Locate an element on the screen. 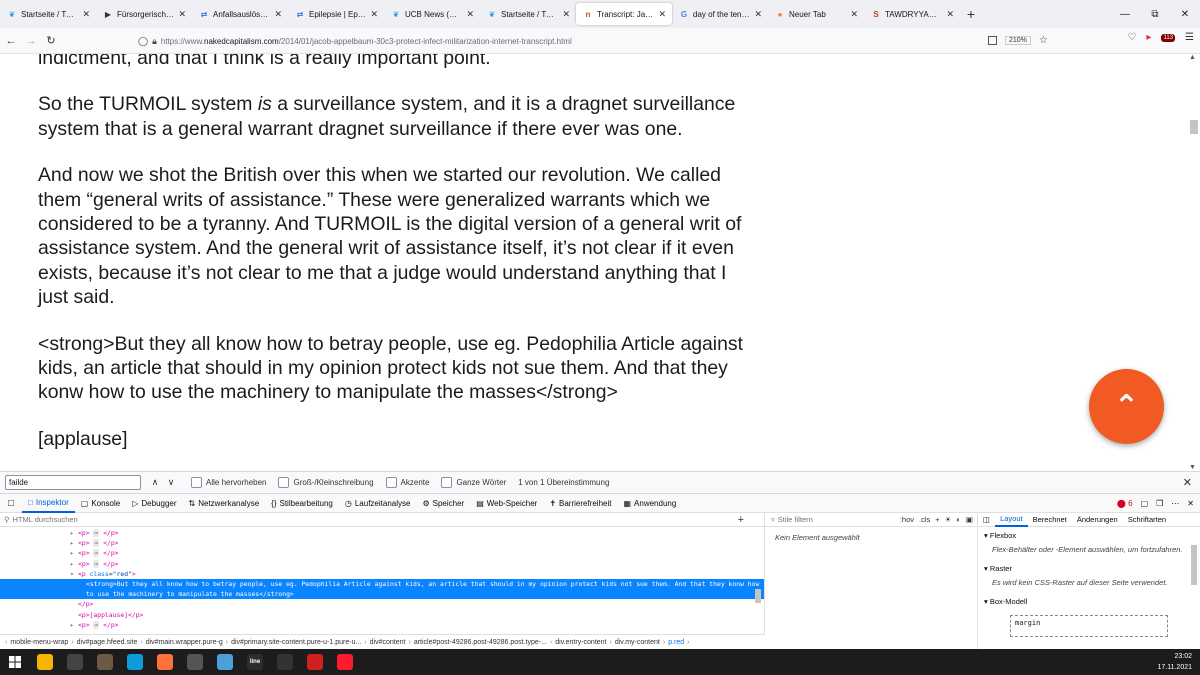  dock-icon: ❐ is located at coordinates (1159, 503).